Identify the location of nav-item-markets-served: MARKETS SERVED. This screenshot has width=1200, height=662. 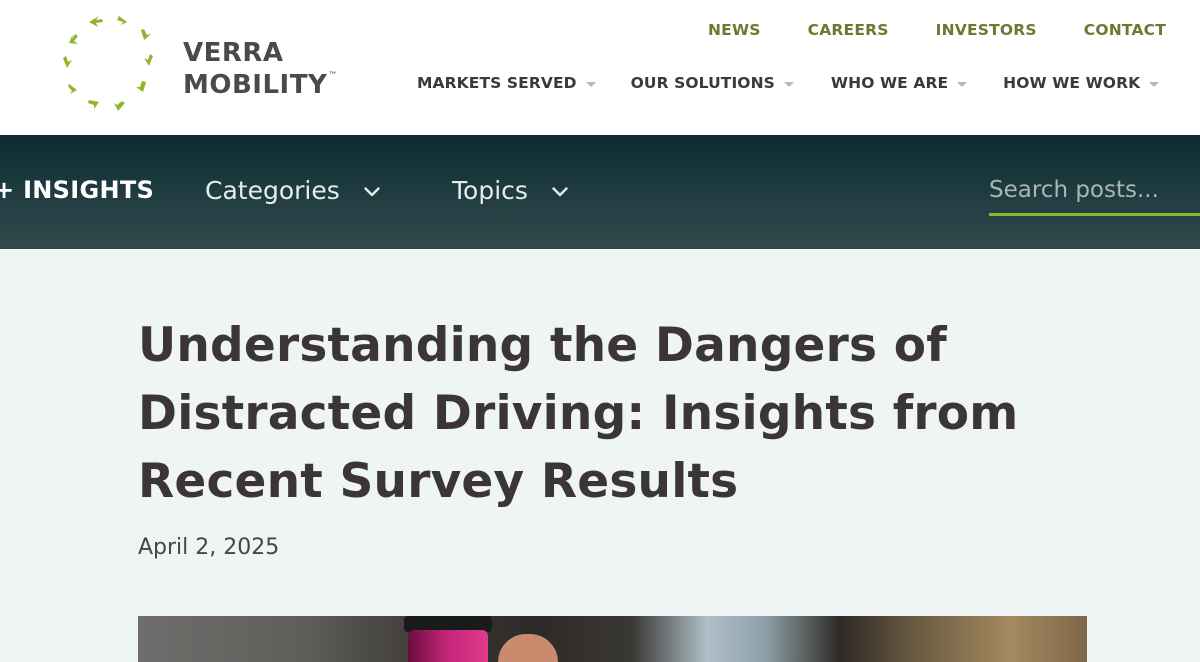
(506, 83).